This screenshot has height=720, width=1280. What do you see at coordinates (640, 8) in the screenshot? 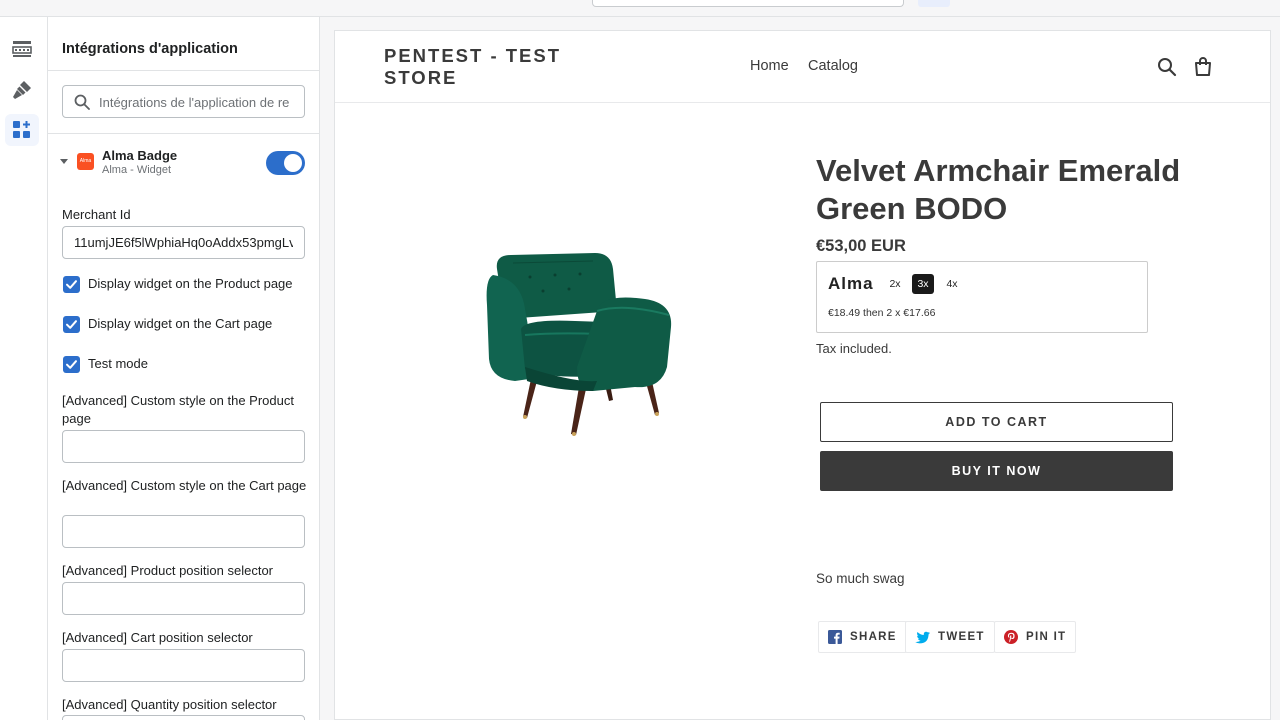
I see `editor-top-bar` at bounding box center [640, 8].